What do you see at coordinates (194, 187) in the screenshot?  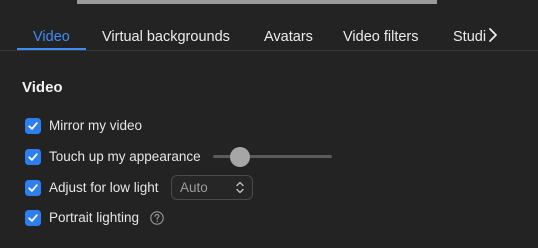 I see `low-light-mode-value: Auto` at bounding box center [194, 187].